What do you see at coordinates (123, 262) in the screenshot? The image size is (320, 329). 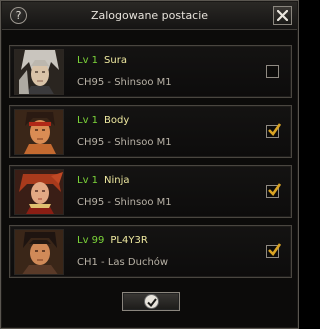 I see `character-server: CH1 - Las Duchów` at bounding box center [123, 262].